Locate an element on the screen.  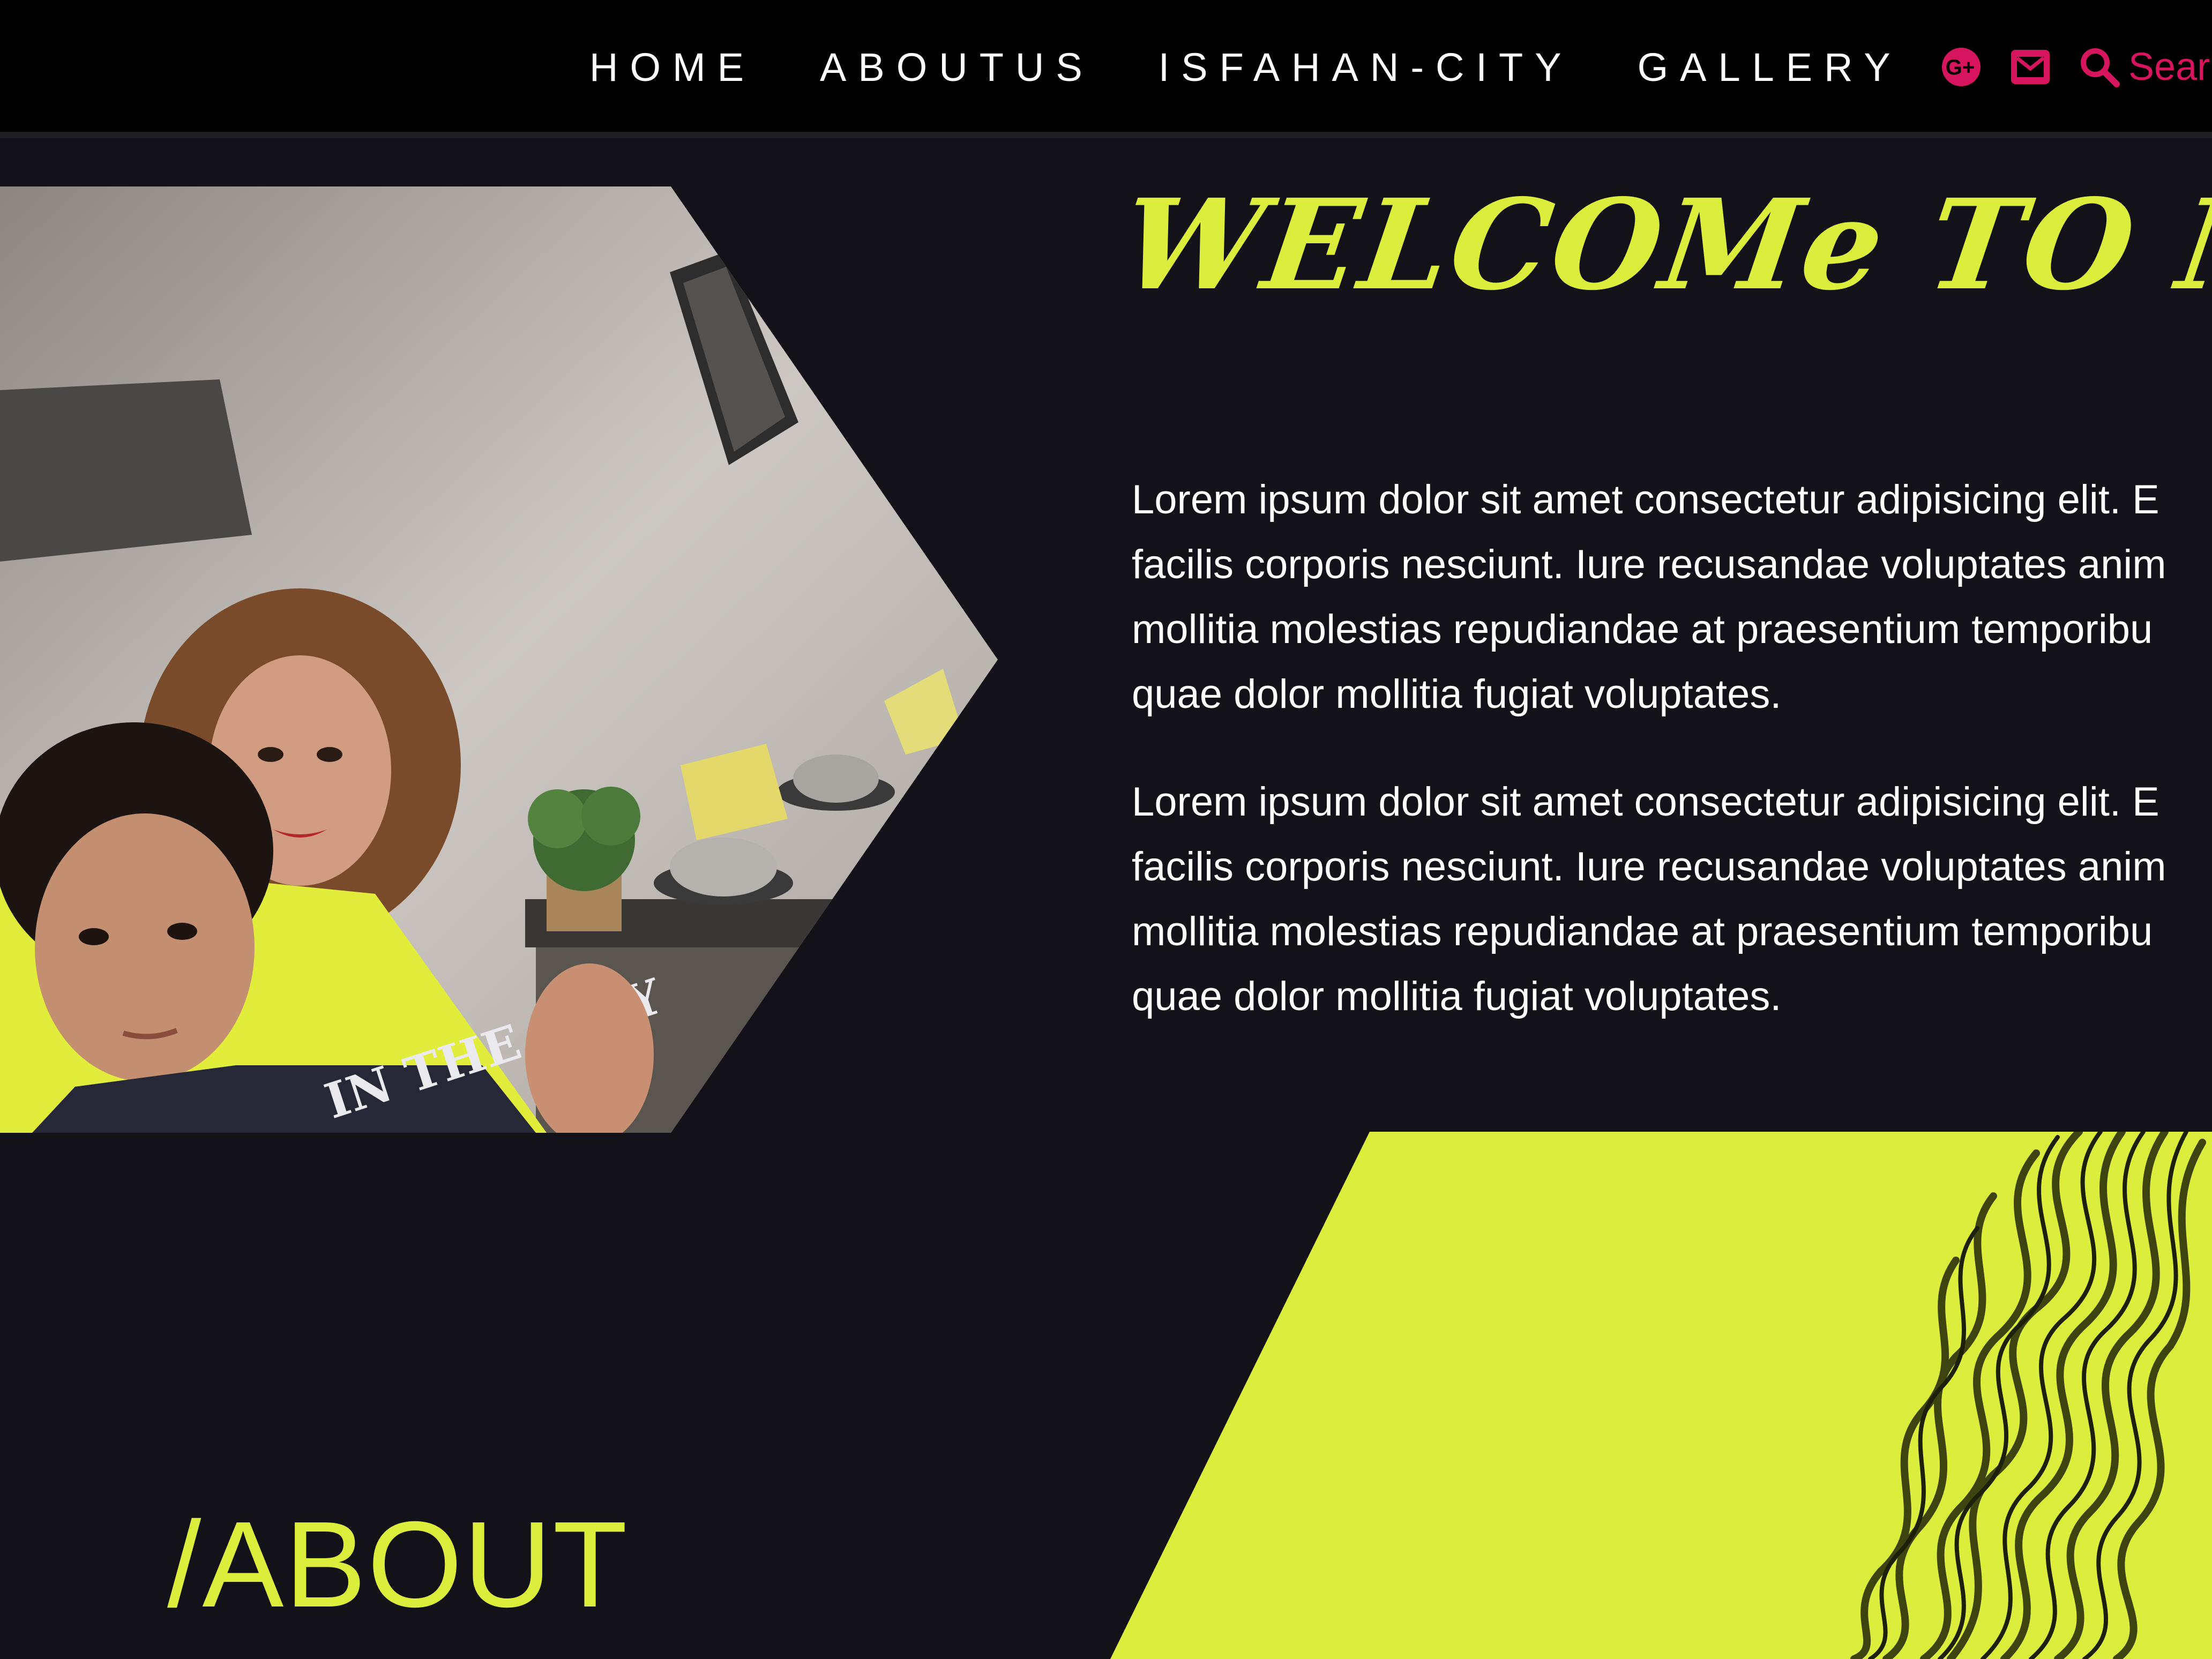
nav-link-home: HOME is located at coordinates (672, 67).